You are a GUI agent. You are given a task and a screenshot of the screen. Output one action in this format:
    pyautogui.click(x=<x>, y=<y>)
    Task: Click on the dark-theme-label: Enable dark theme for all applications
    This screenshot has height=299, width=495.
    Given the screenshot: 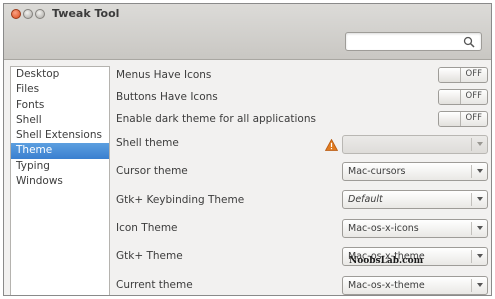 What is the action you would take?
    pyautogui.click(x=216, y=119)
    